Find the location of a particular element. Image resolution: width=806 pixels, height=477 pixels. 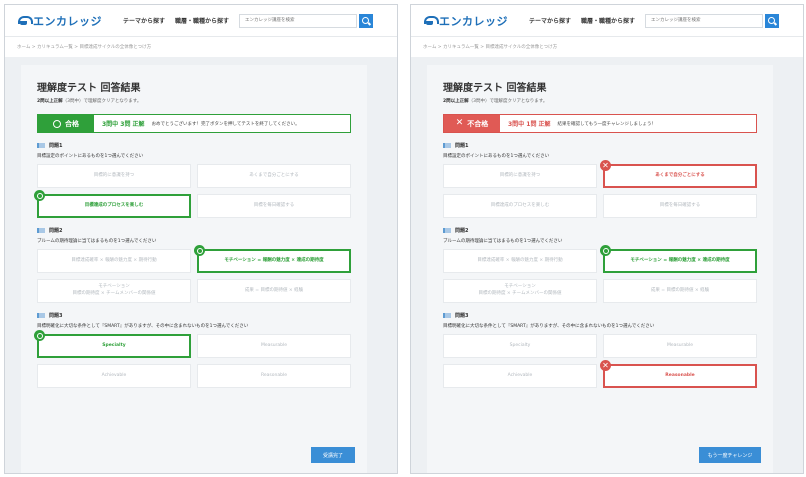

complete-button: 受講完了 is located at coordinates (333, 455).